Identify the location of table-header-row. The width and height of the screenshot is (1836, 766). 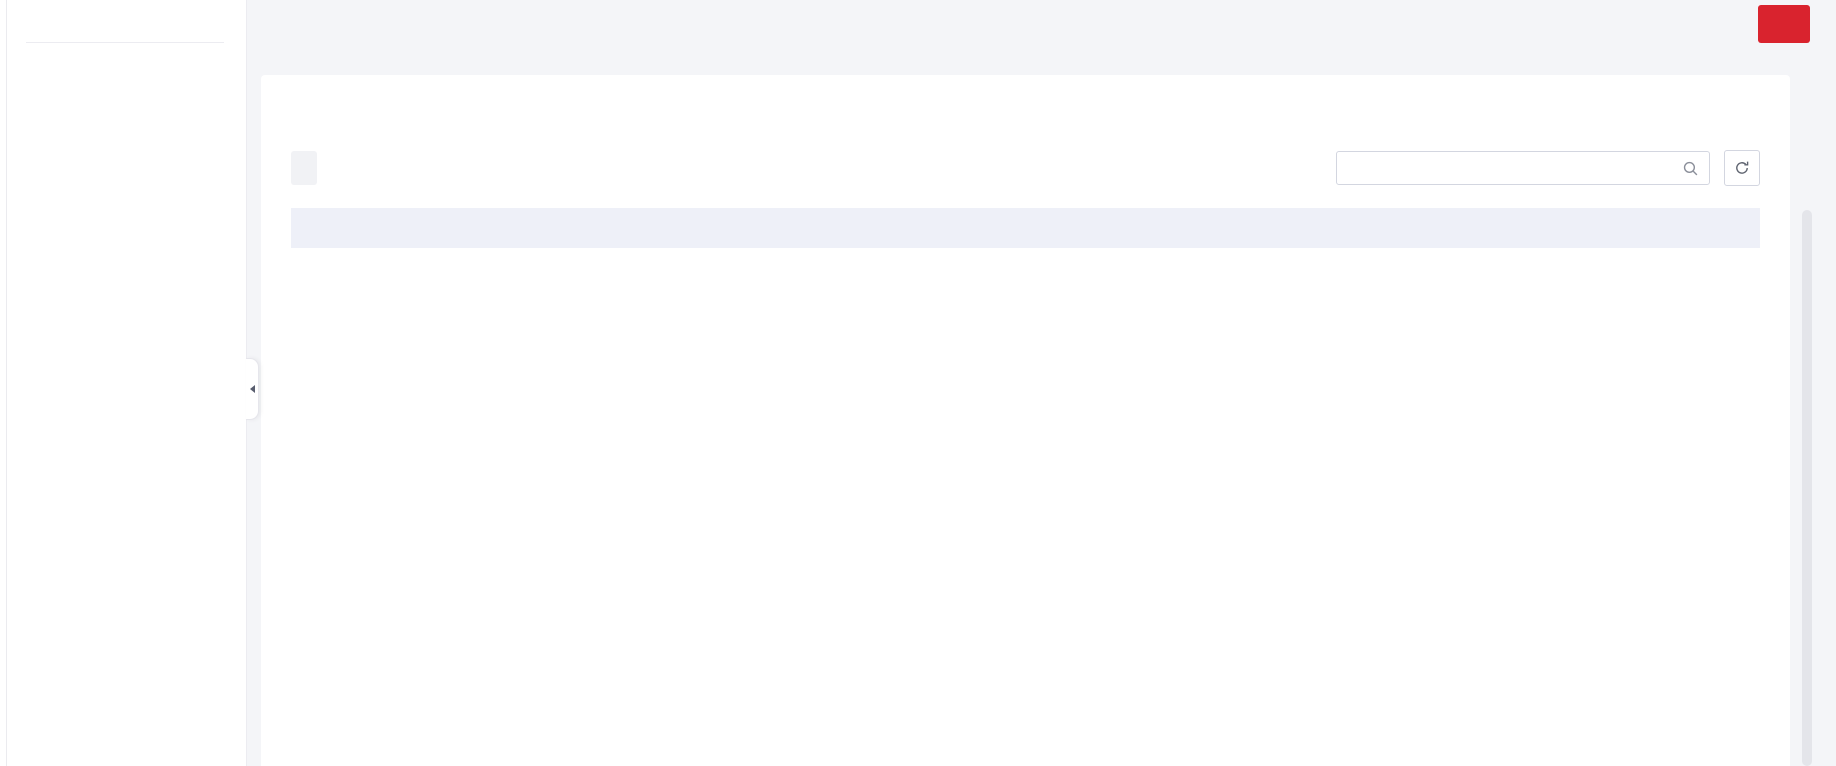
(1025, 228).